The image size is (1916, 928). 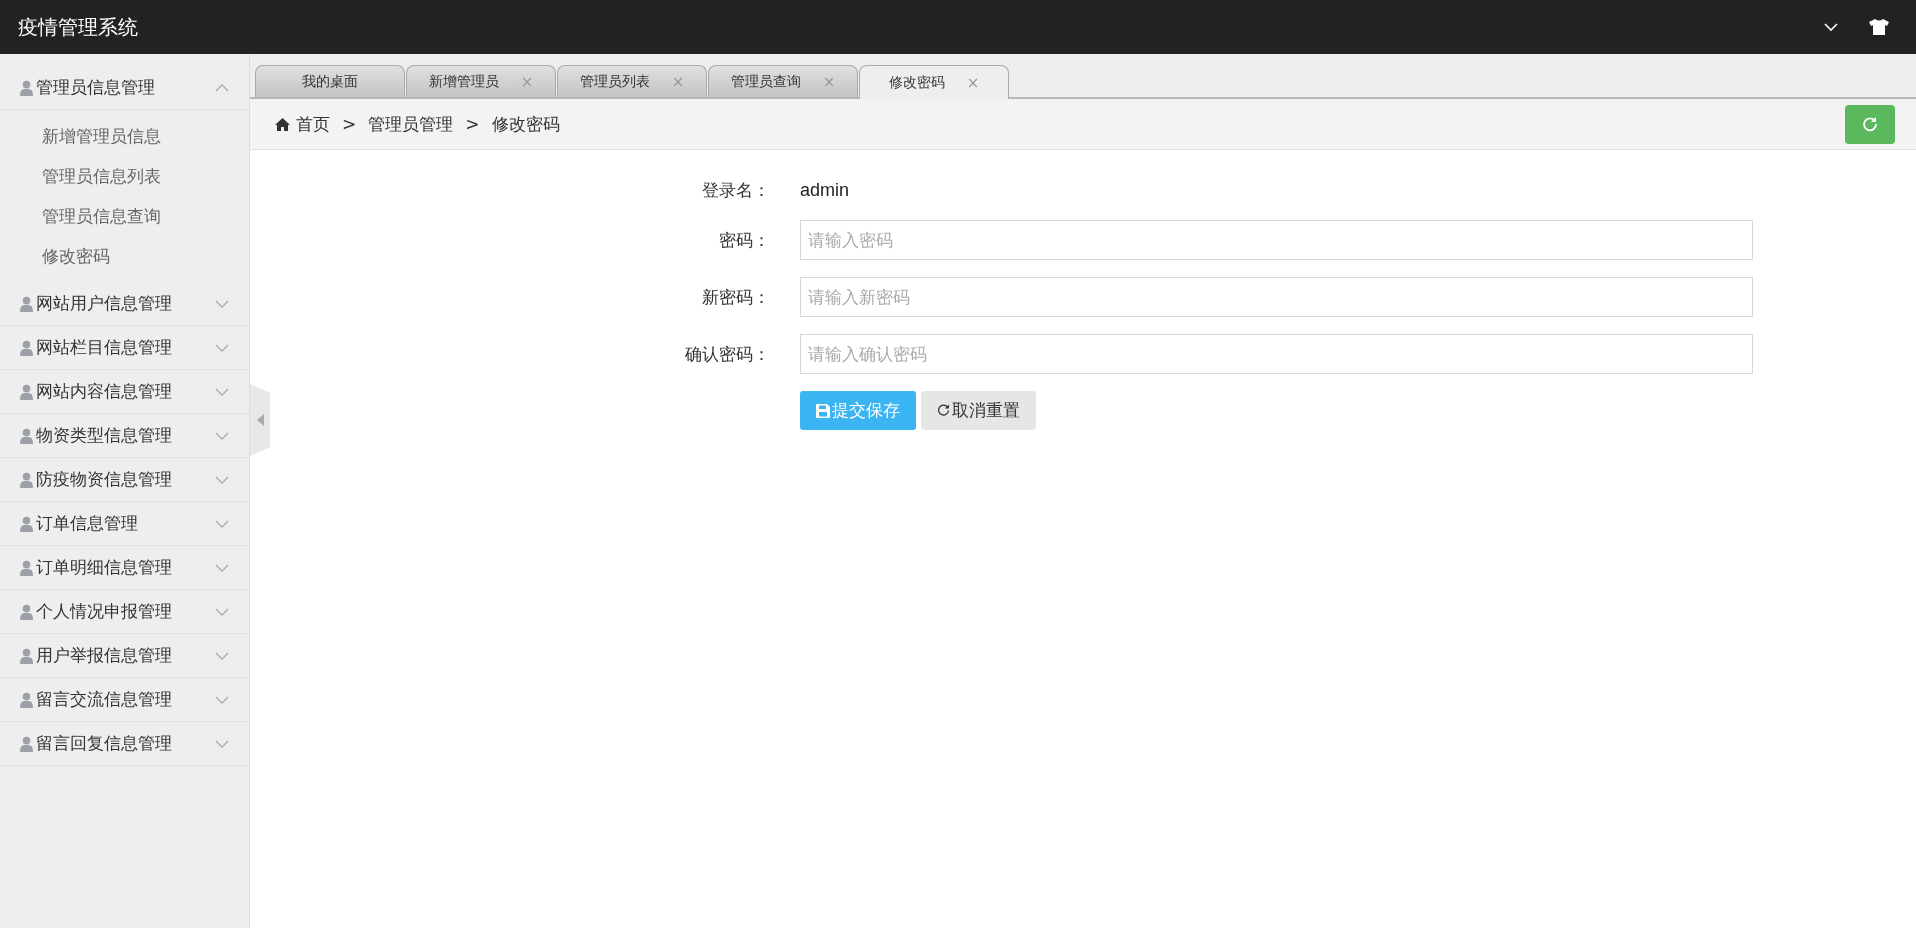 What do you see at coordinates (145, 176) in the screenshot?
I see `menu-item: 管理员信息列表` at bounding box center [145, 176].